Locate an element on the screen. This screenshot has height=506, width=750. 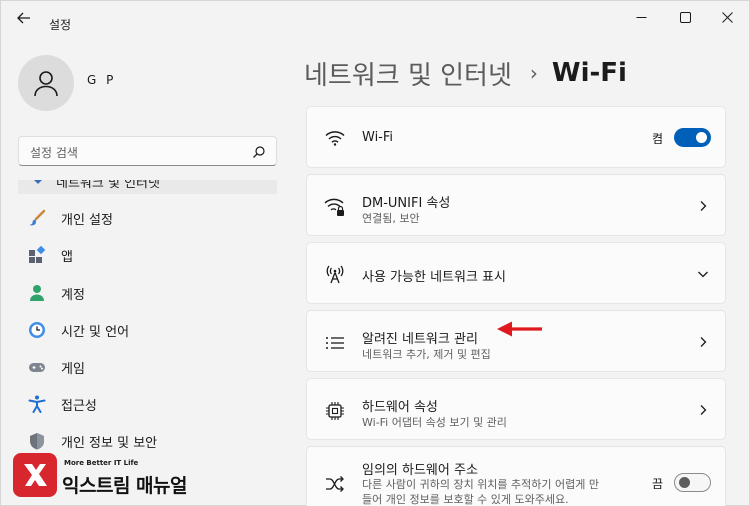
sidebar-item-accounts: 계정 is located at coordinates (147, 293).